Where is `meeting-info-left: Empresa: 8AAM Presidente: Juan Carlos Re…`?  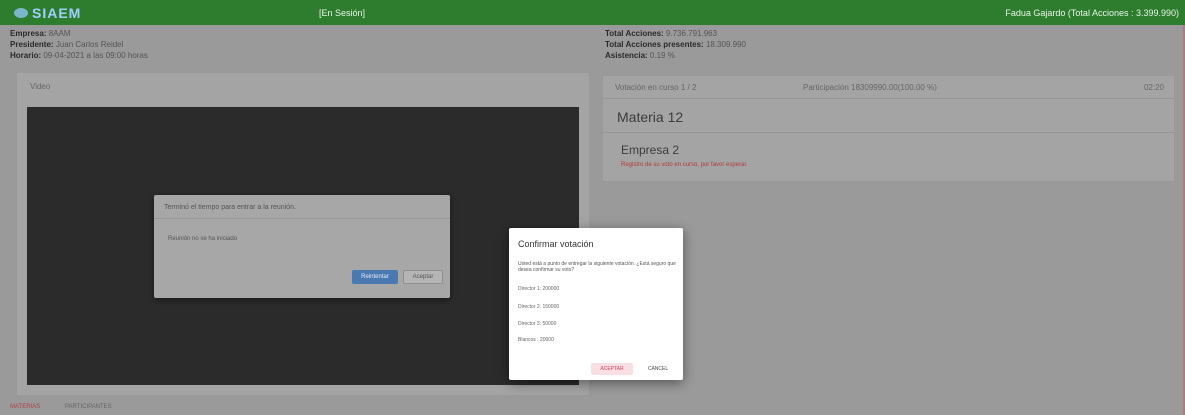
meeting-info-left: Empresa: 8AAM Presidente: Juan Carlos Re… is located at coordinates (79, 44).